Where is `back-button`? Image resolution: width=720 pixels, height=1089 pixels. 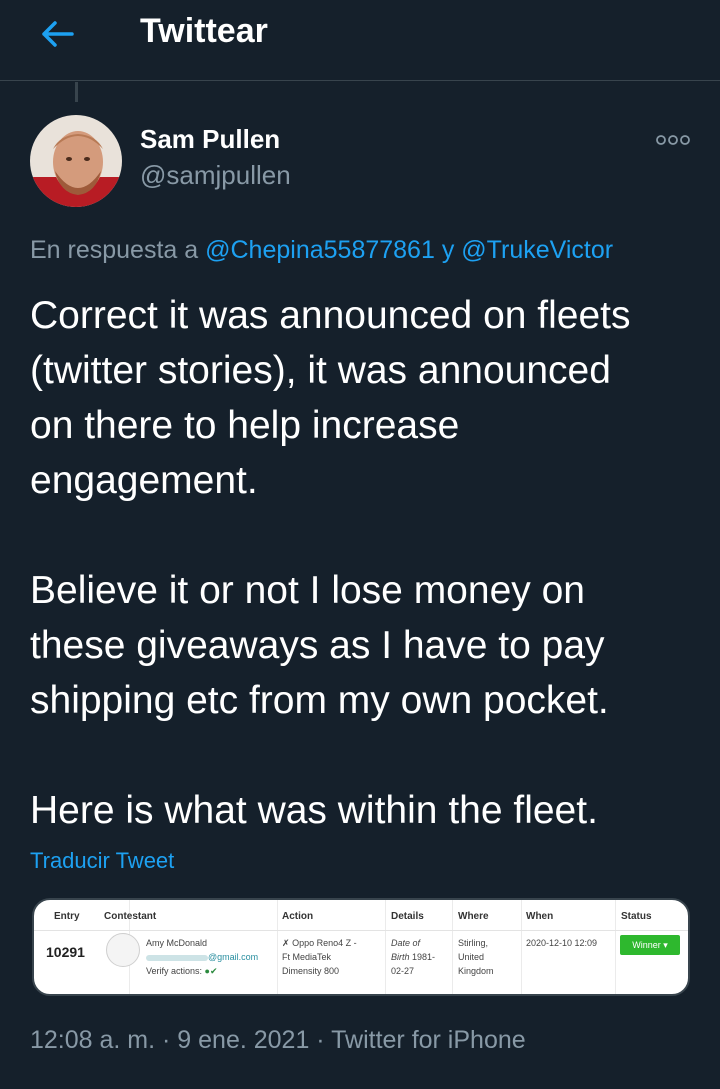 back-button is located at coordinates (58, 34).